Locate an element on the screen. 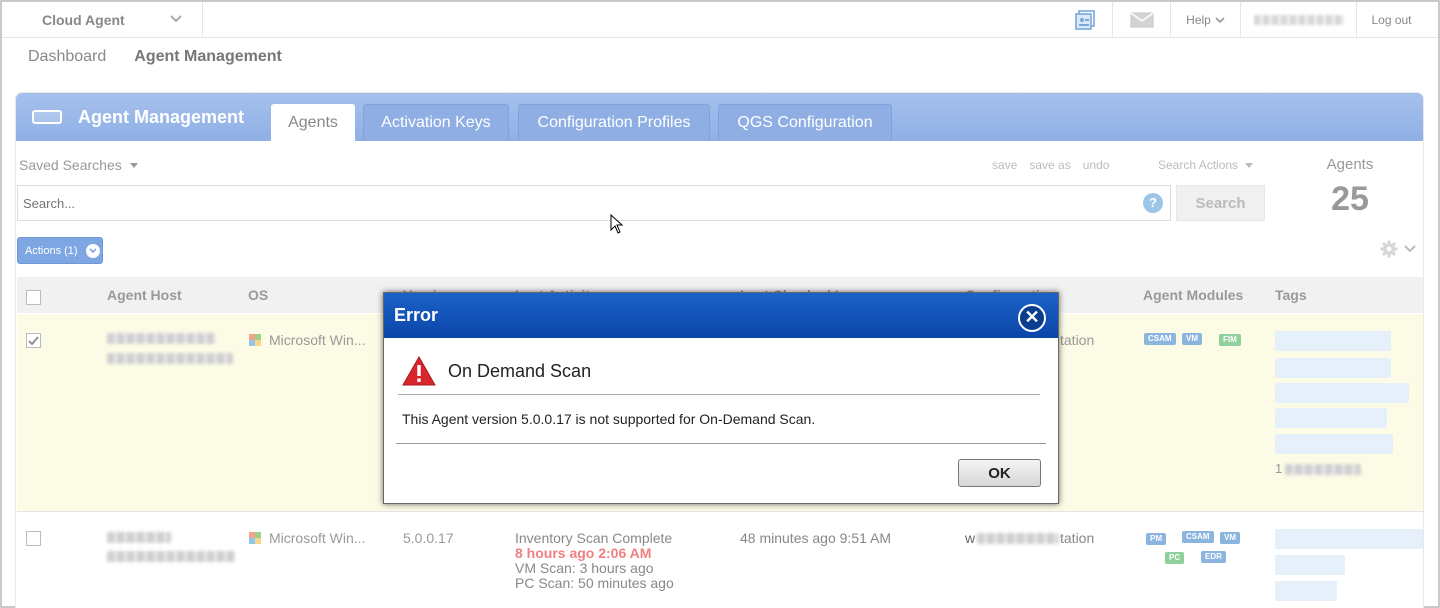 Image resolution: width=1440 pixels, height=608 pixels. breadcrumb-dashboard: Dashboard is located at coordinates (67, 57).